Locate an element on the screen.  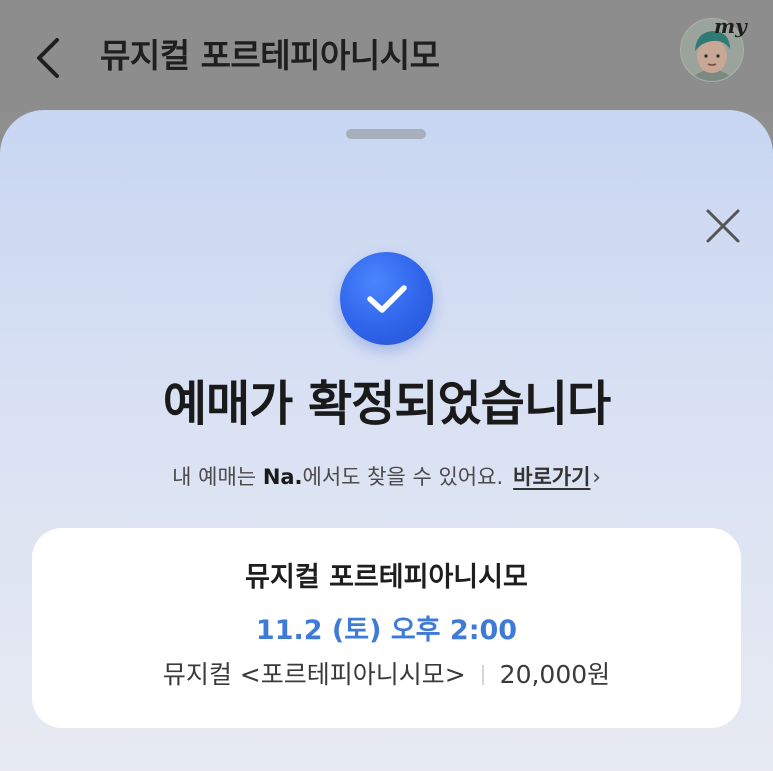
subline-prefix: 내 예매는 is located at coordinates (217, 477).